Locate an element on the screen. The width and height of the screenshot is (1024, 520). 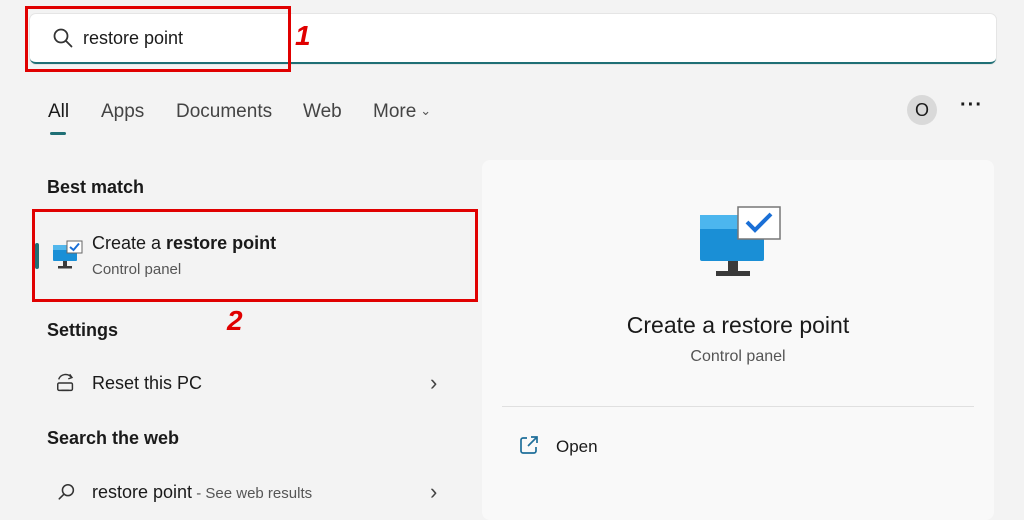
tab-documents: Documents is located at coordinates (224, 112).